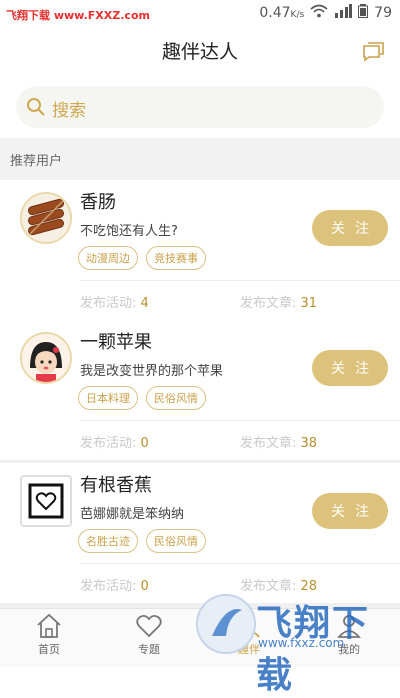  Describe the element at coordinates (69, 111) in the screenshot. I see `search-placeholder: 搜索` at that location.